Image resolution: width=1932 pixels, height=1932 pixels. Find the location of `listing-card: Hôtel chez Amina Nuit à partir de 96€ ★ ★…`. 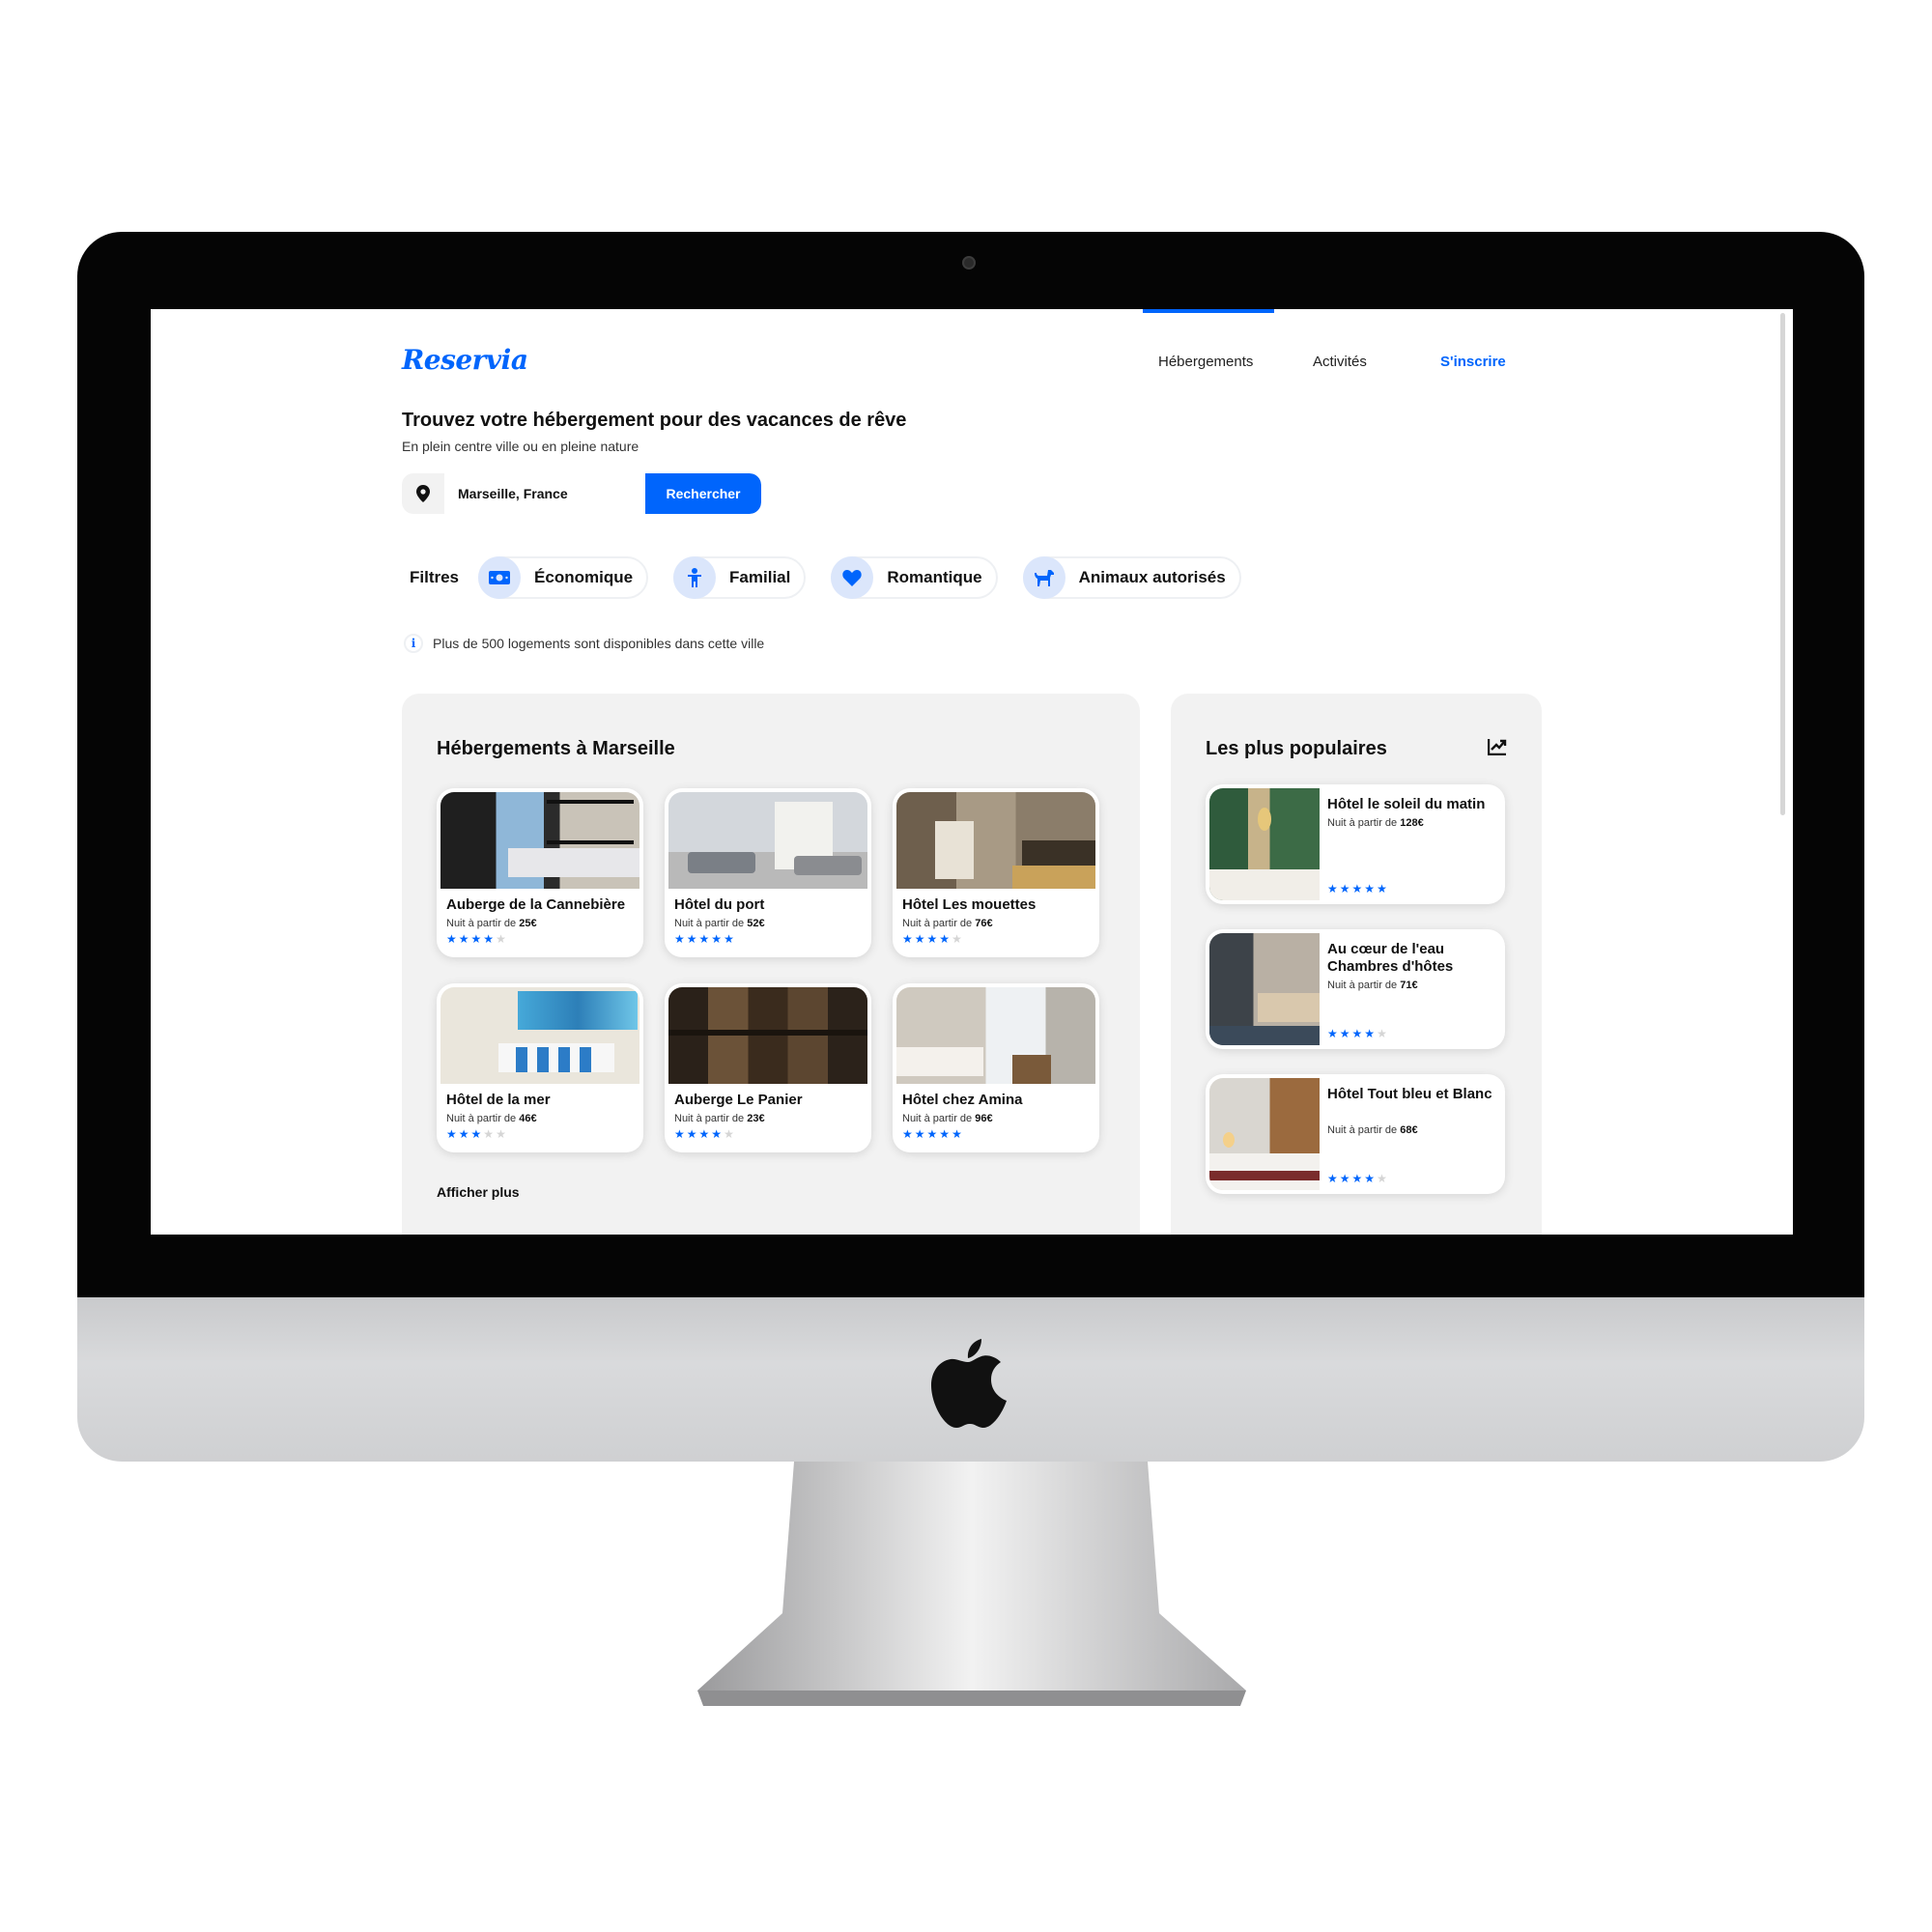

listing-card: Hôtel chez Amina Nuit à partir de 96€ ★ ★… is located at coordinates (996, 1067).